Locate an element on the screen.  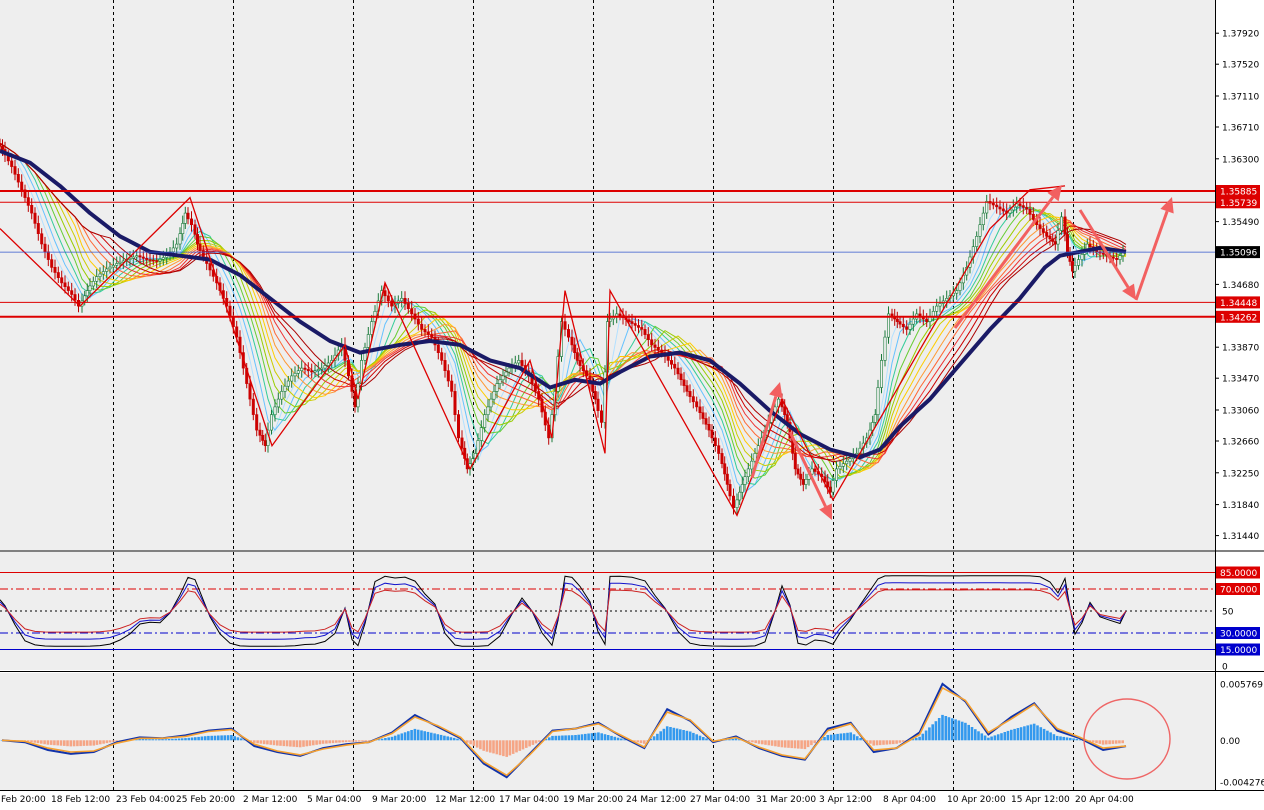
rsi-level-label: 70.0000 is located at coordinates (1238, 591).